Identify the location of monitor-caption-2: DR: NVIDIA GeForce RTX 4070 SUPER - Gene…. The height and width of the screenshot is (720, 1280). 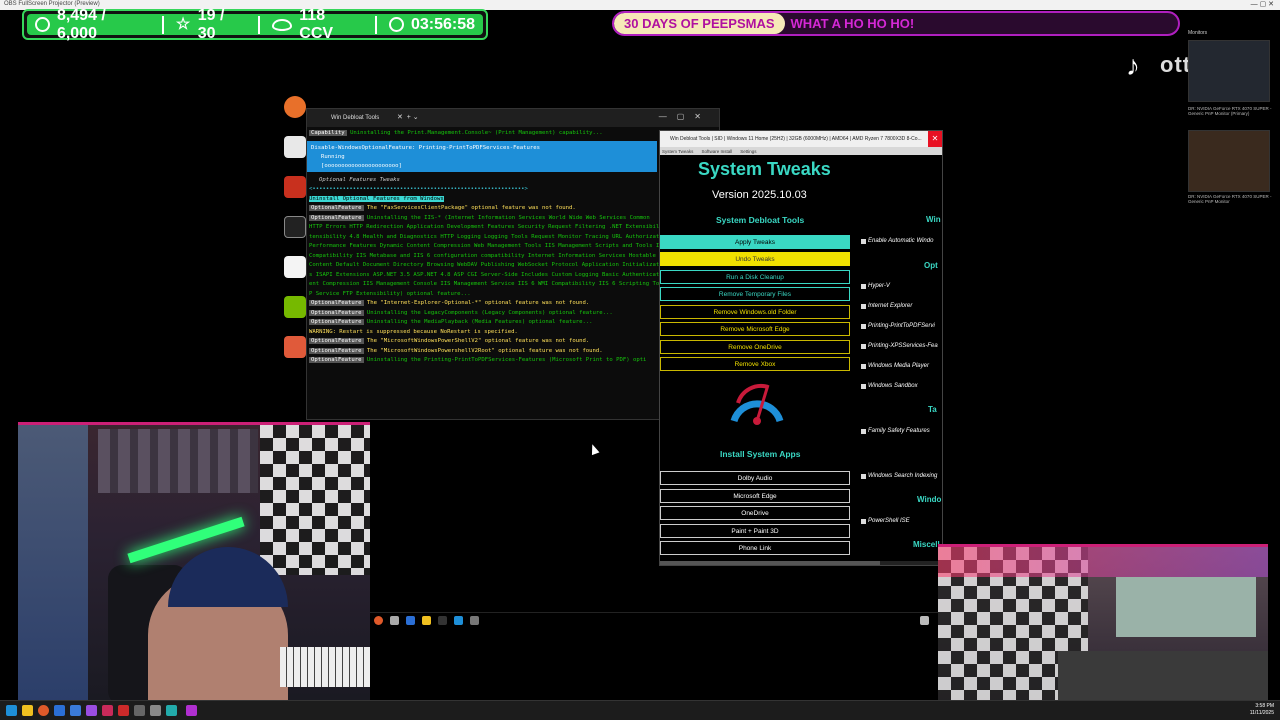
(1230, 199).